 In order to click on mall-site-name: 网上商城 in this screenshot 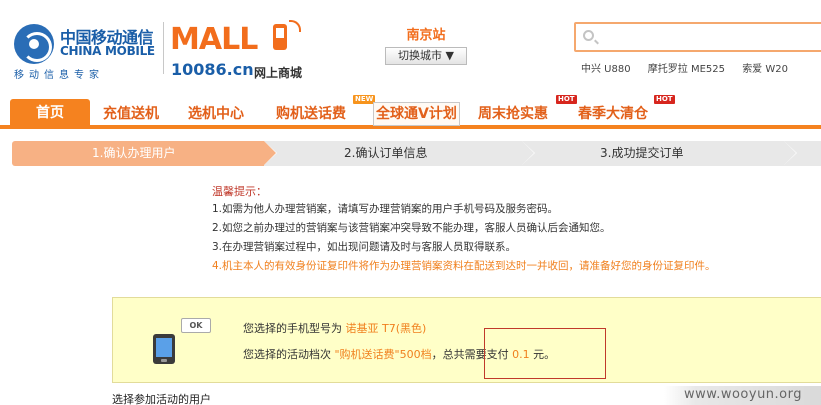, I will do `click(278, 73)`.